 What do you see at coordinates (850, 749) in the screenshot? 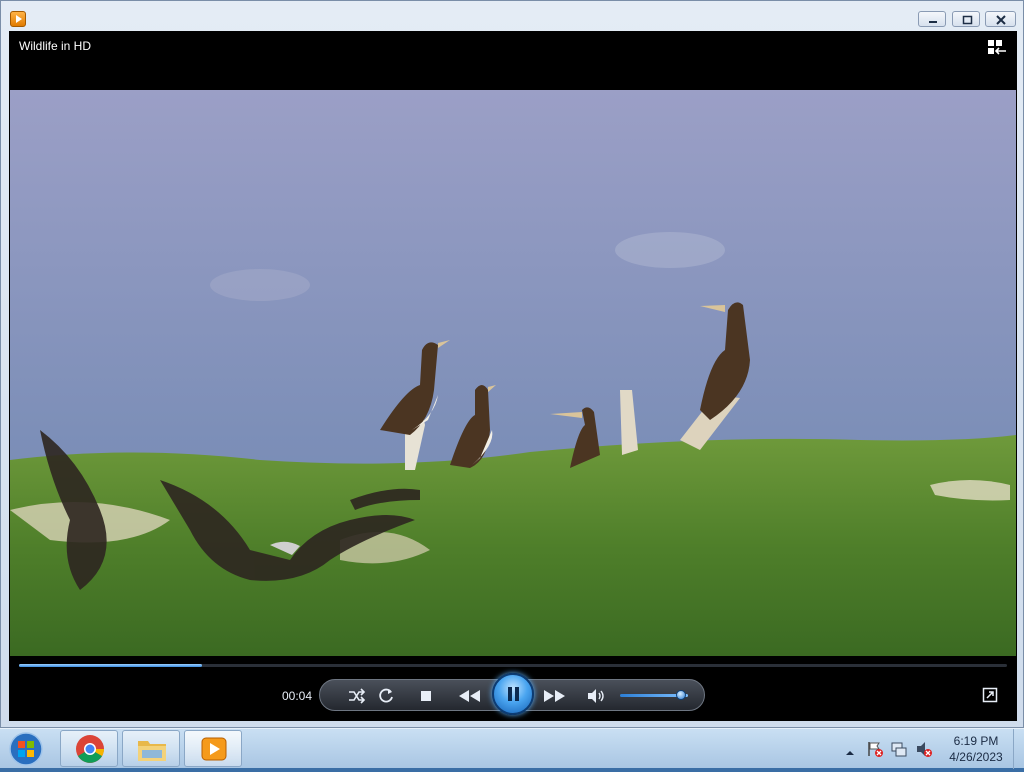
I see `show-hidden-icons-button` at bounding box center [850, 749].